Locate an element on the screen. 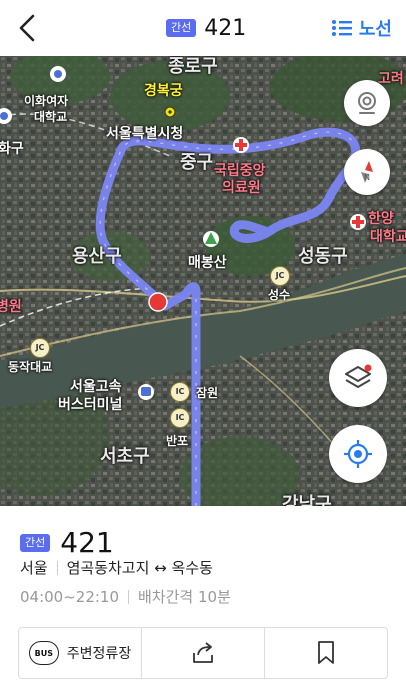 The width and height of the screenshot is (406, 696). dispatch-interval: 배차간격 10분 is located at coordinates (184, 597).